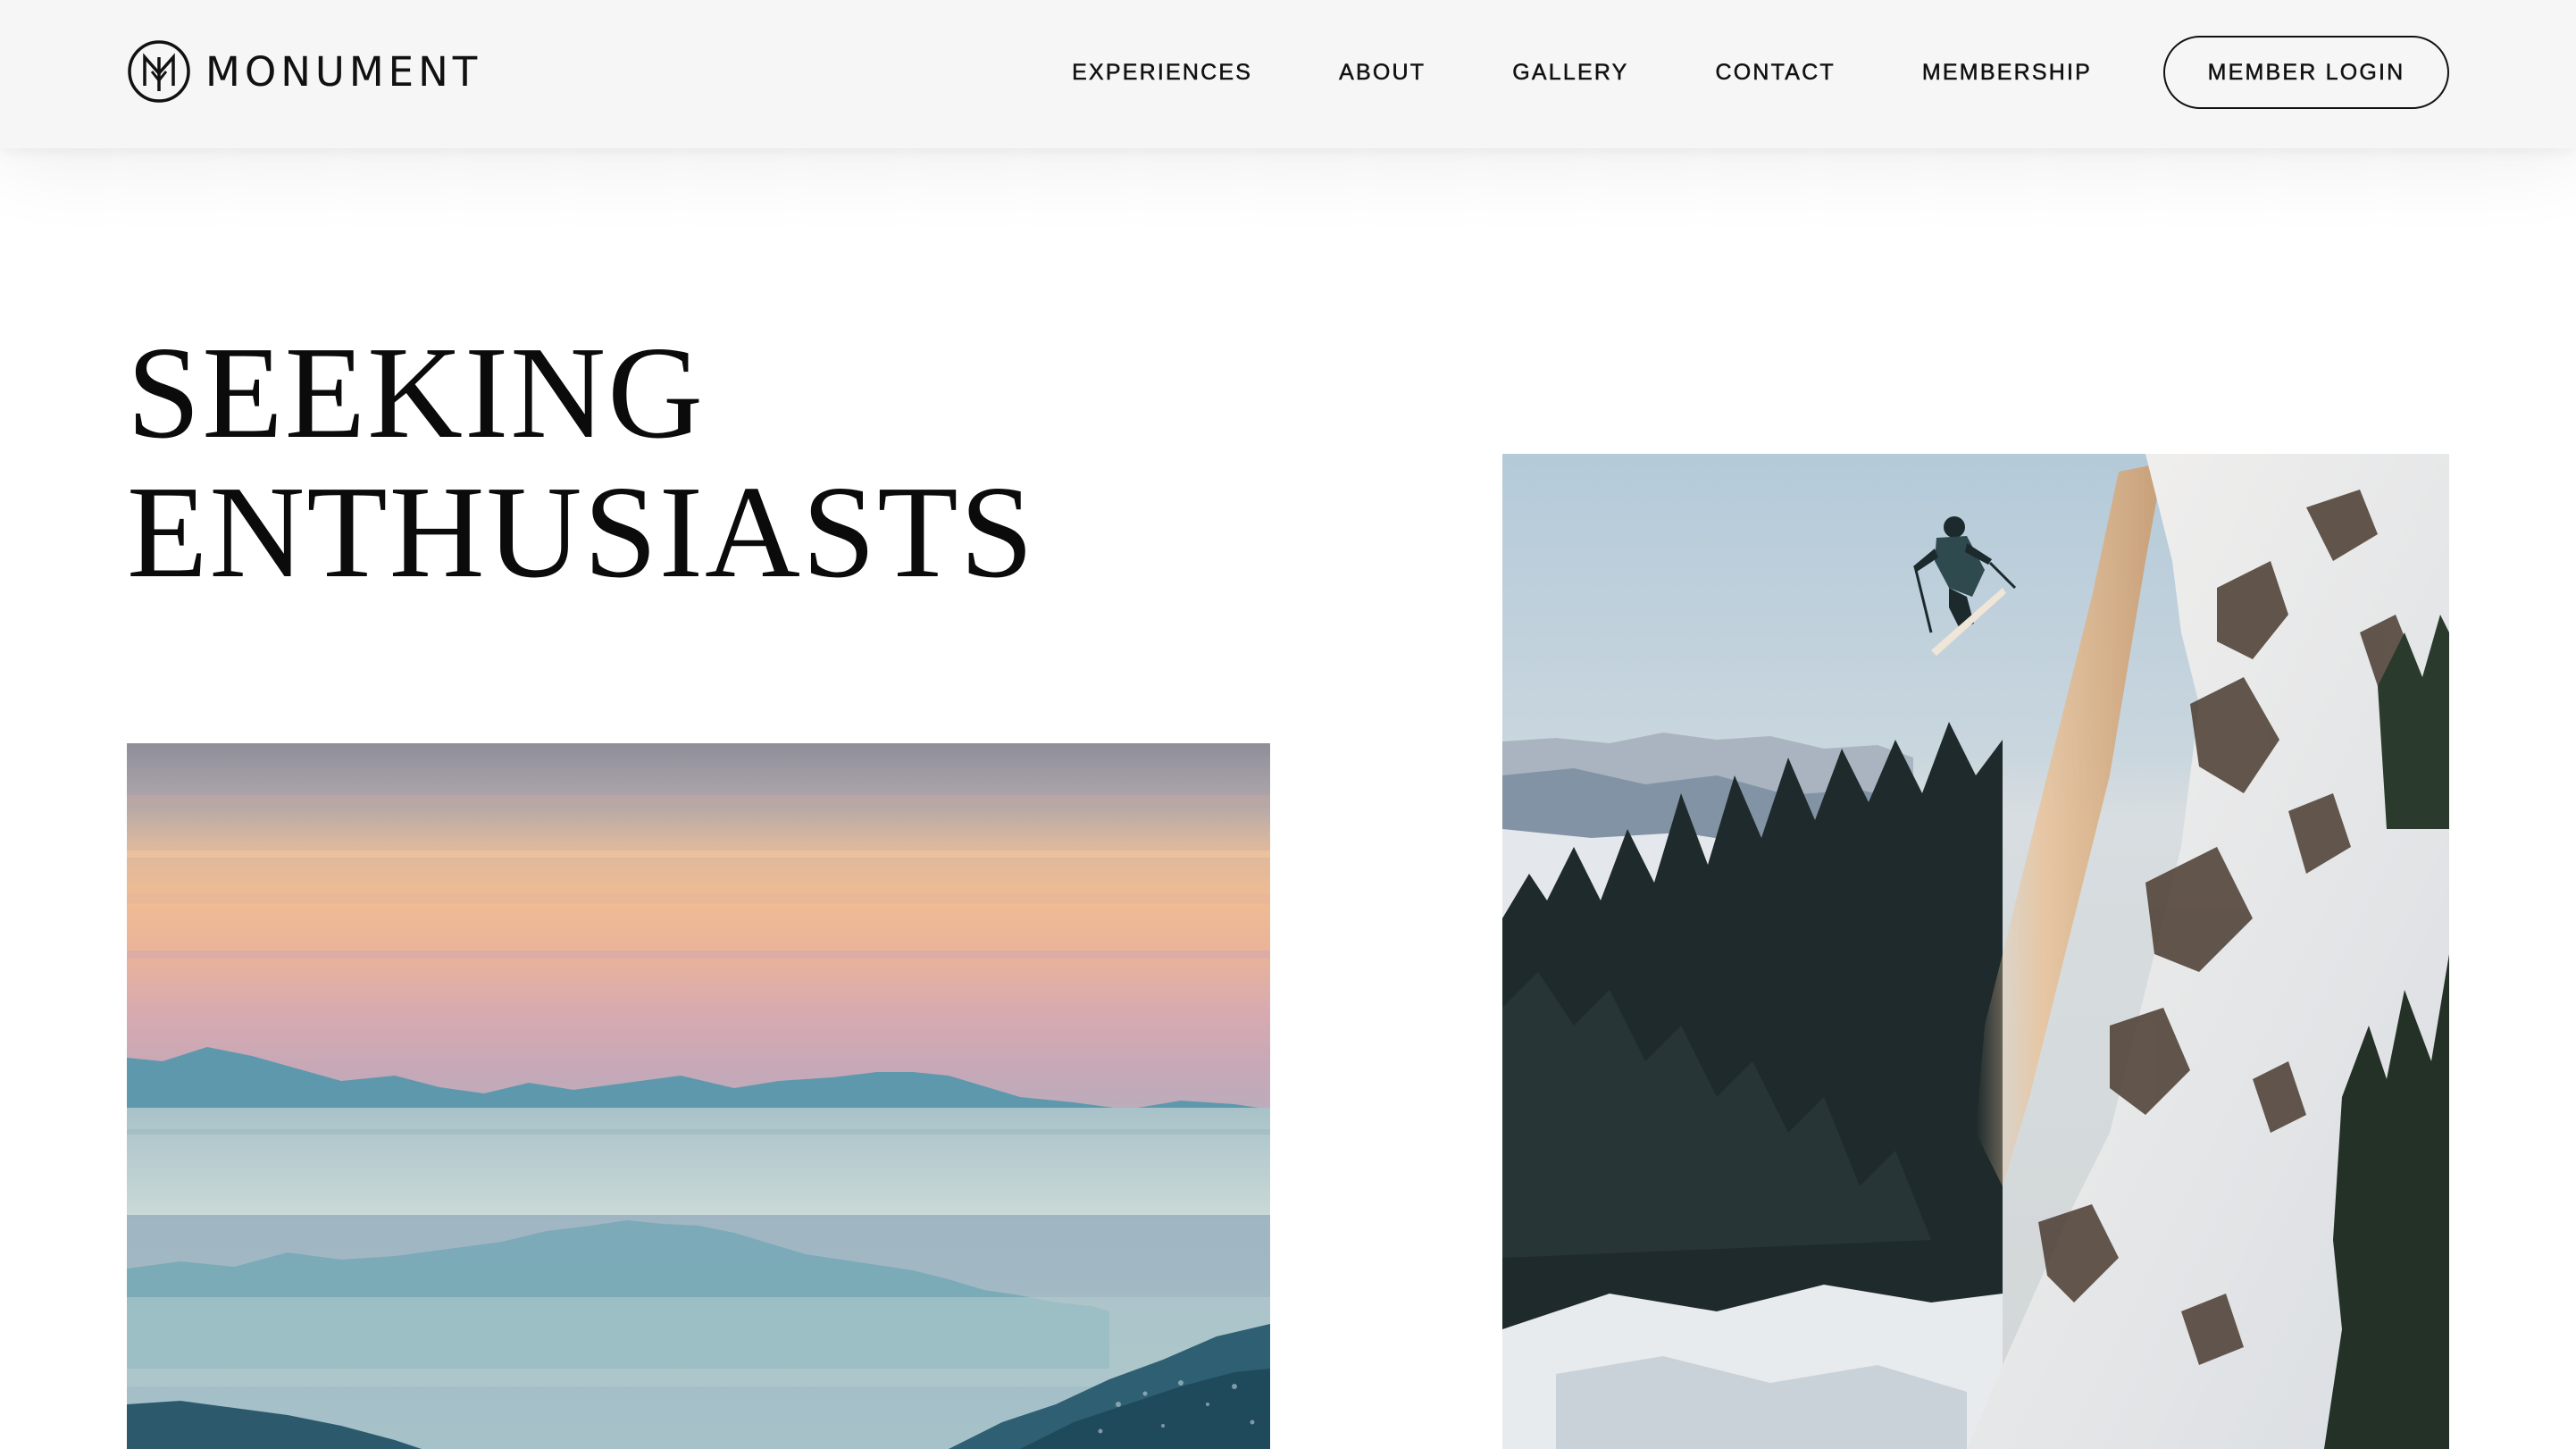 This screenshot has height=1449, width=2576. Describe the element at coordinates (581, 532) in the screenshot. I see `heading-line-2: ENTHUSIASTS` at that location.